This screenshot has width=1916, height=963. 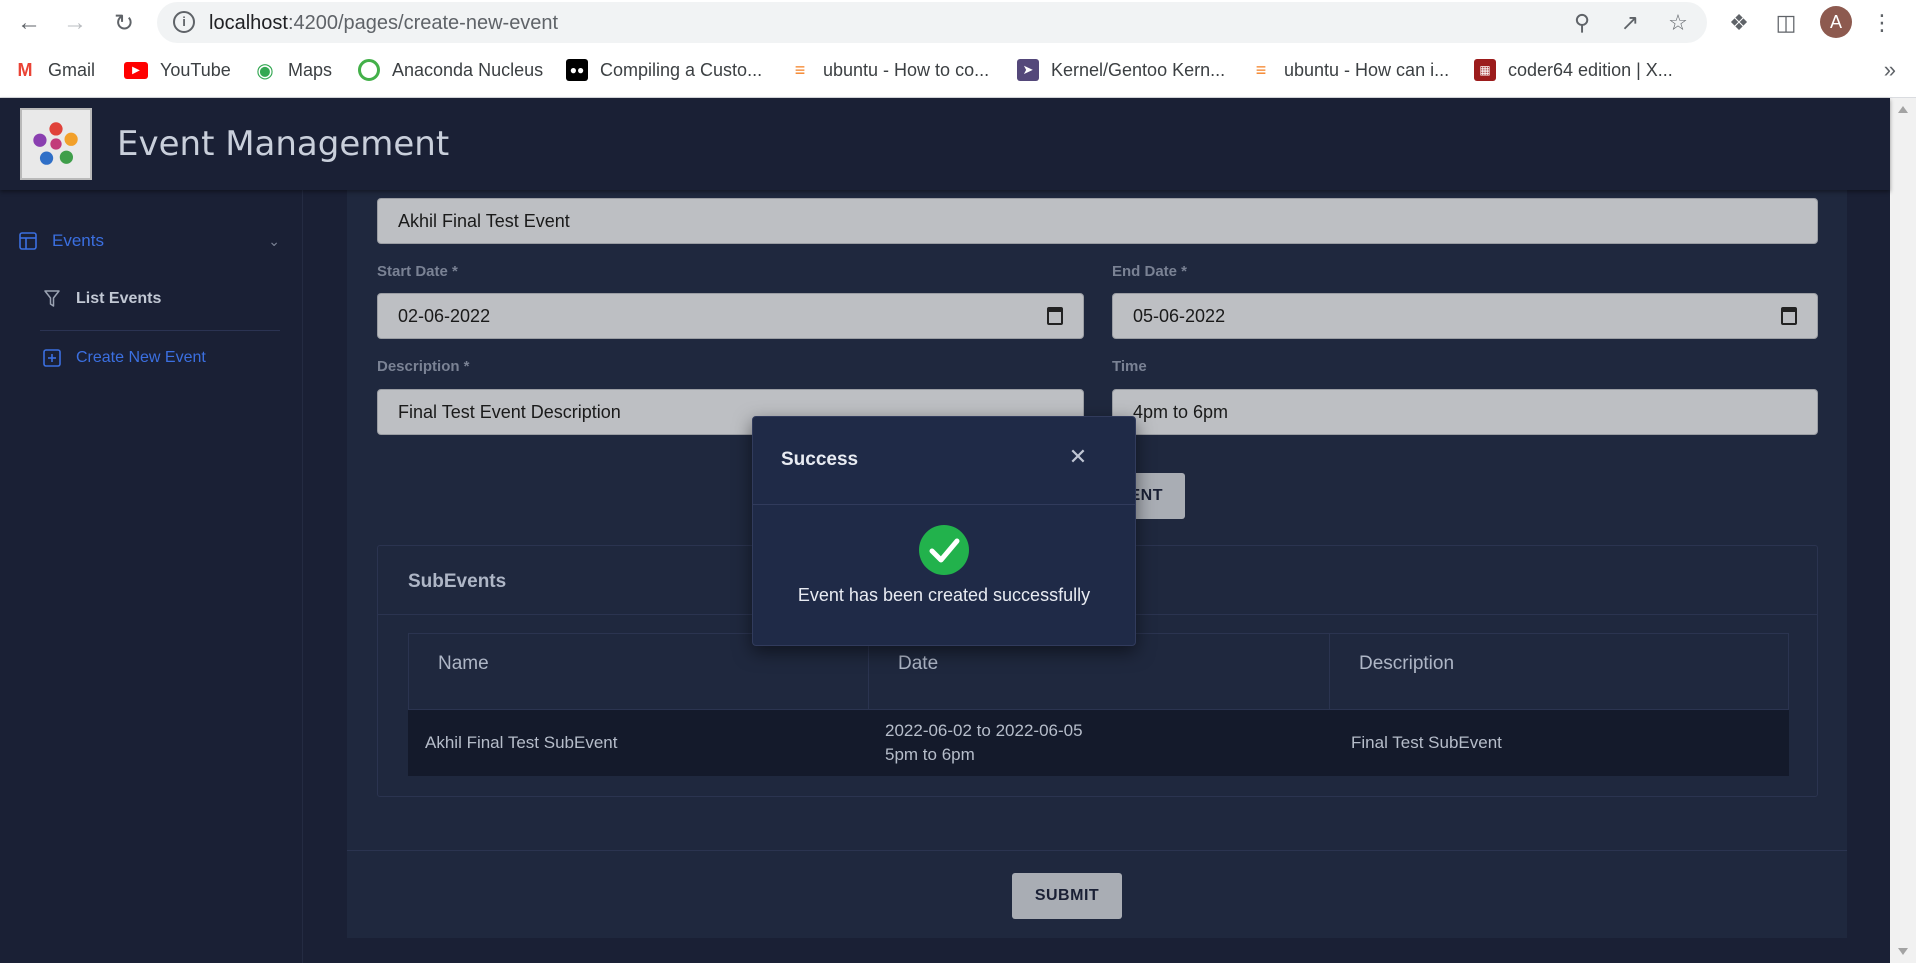 What do you see at coordinates (1582, 23) in the screenshot?
I see `zoom-icon: ⚲` at bounding box center [1582, 23].